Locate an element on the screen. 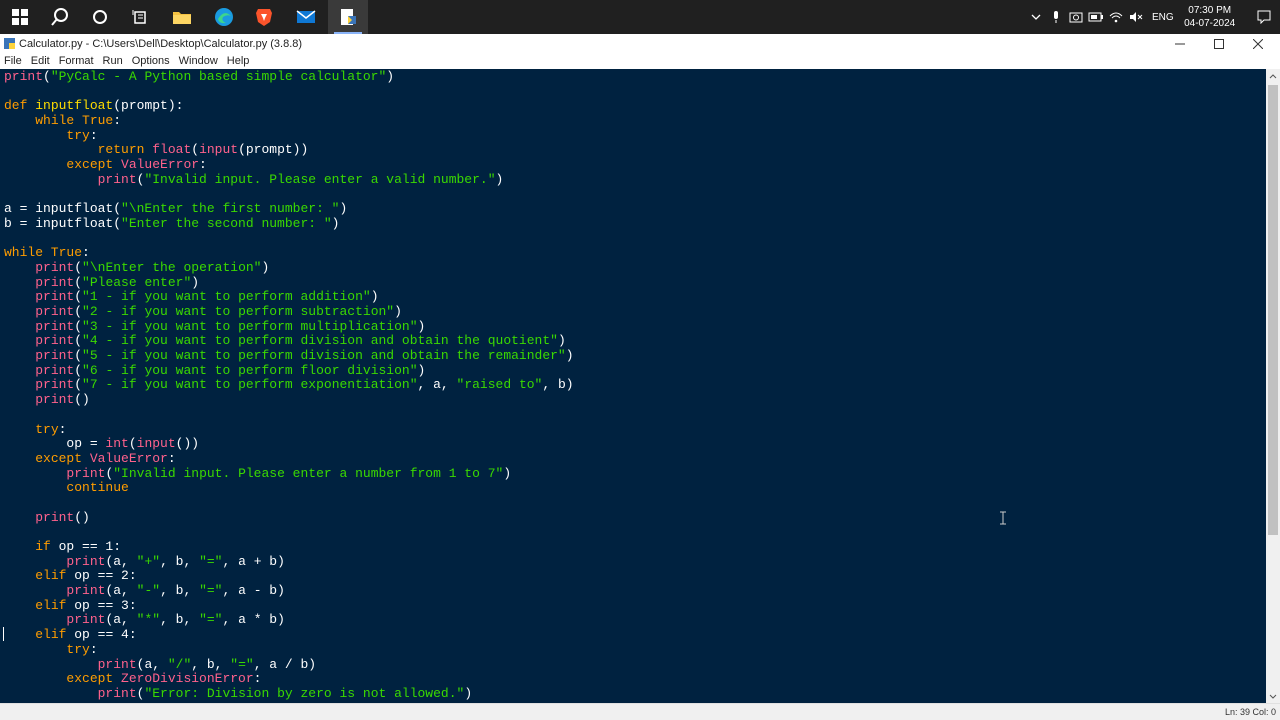 Image resolution: width=1280 pixels, height=720 pixels. idle-button is located at coordinates (348, 17).